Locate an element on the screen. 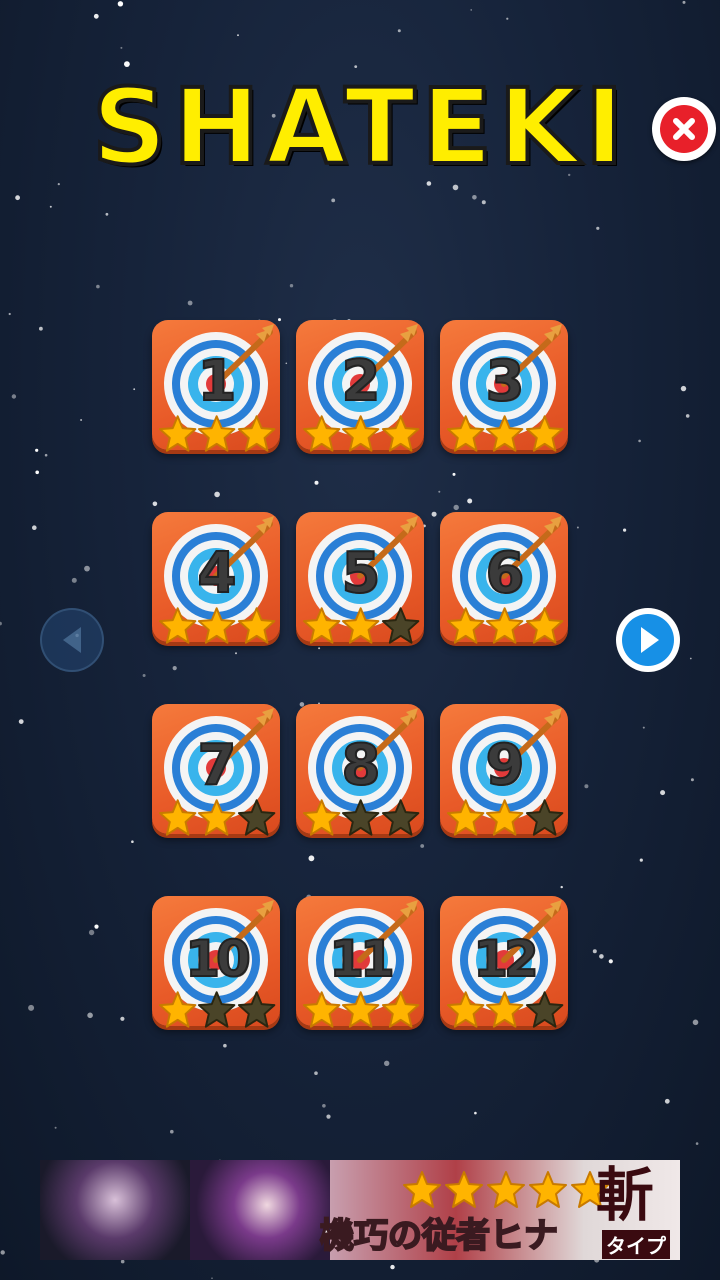 The image size is (720, 1280). level-button-7: 7 is located at coordinates (216, 770).